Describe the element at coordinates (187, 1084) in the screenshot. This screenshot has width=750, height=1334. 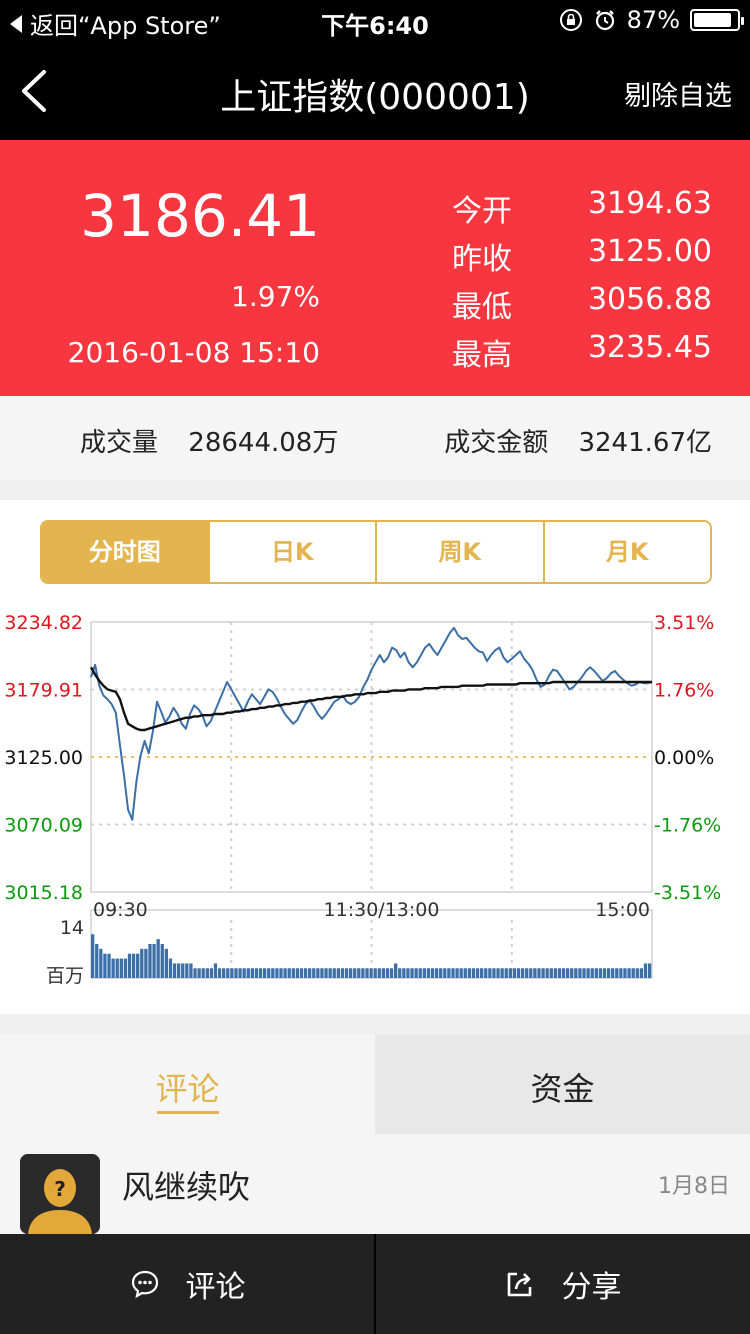
I see `tab-comments: 评论` at that location.